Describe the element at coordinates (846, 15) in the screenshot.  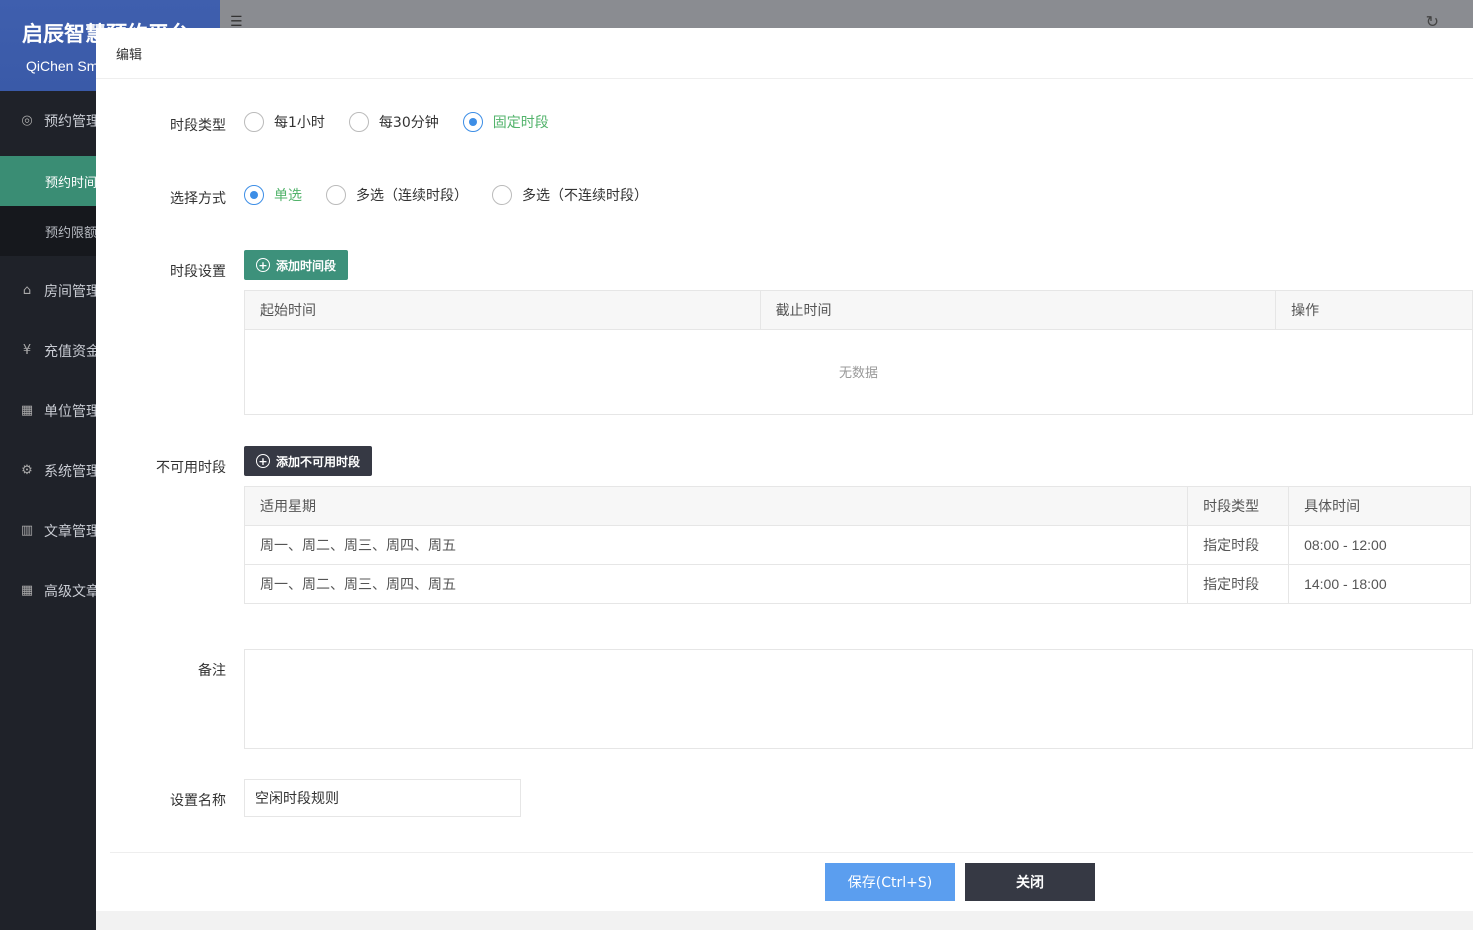
I see `app-topbar: ☰ ↻` at that location.